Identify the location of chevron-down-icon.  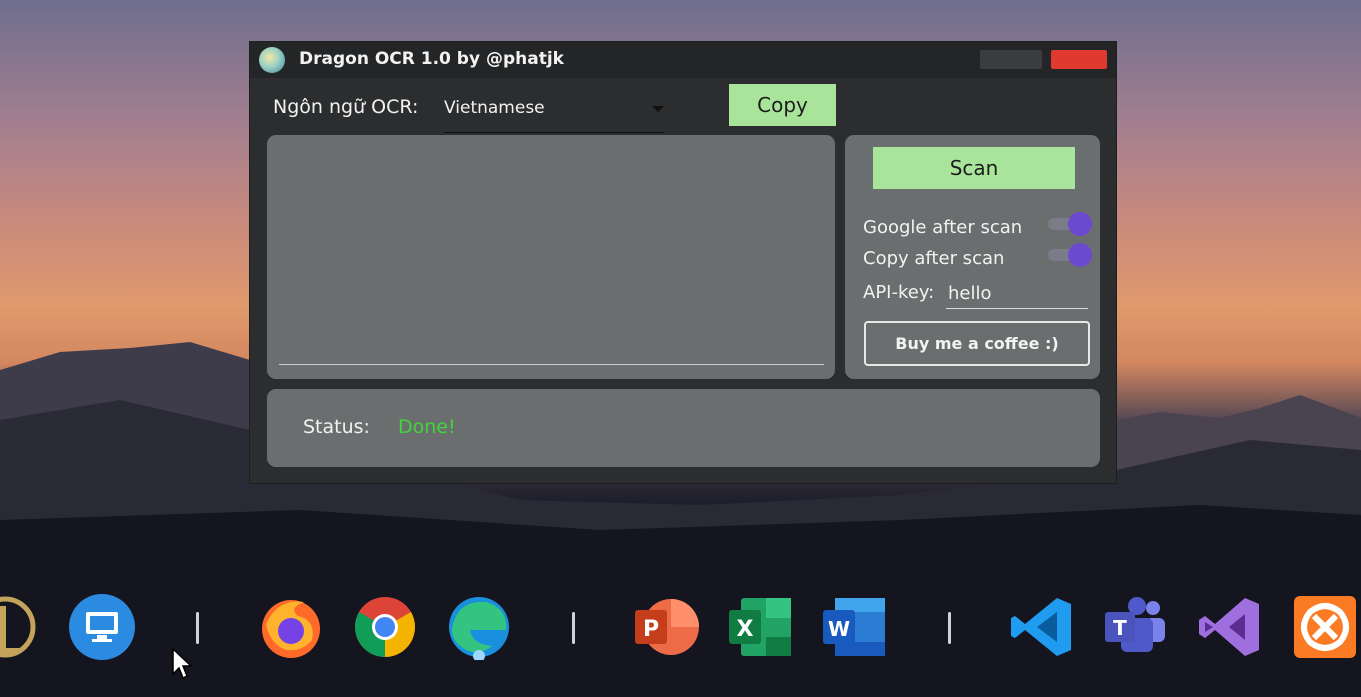
(658, 109).